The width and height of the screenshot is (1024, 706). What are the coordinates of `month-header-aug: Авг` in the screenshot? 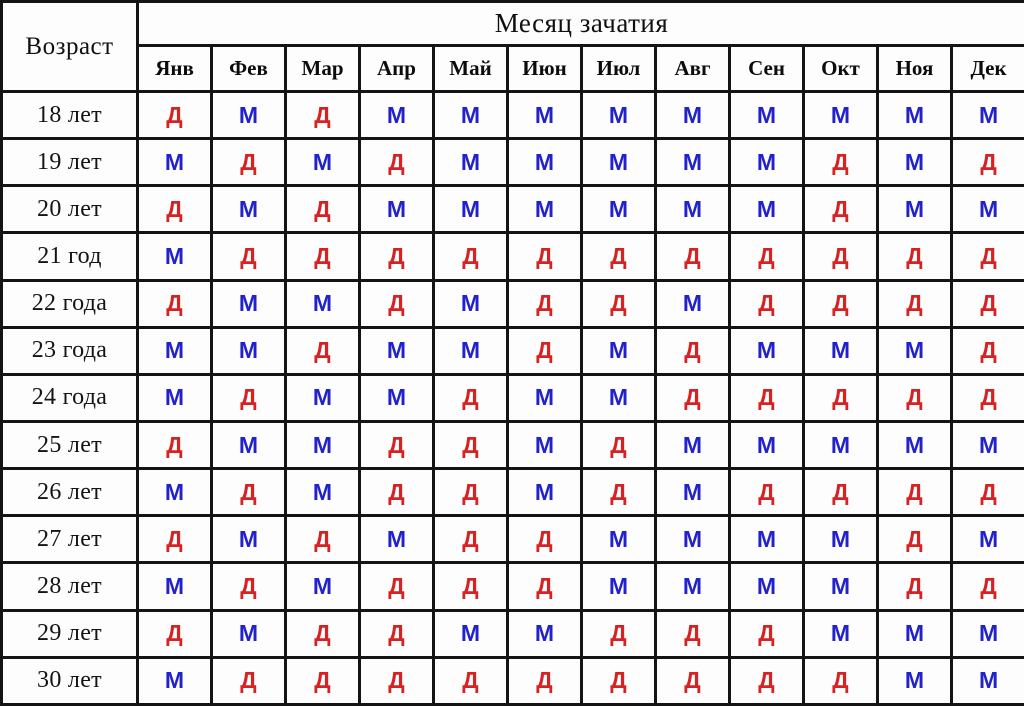 It's located at (692, 68).